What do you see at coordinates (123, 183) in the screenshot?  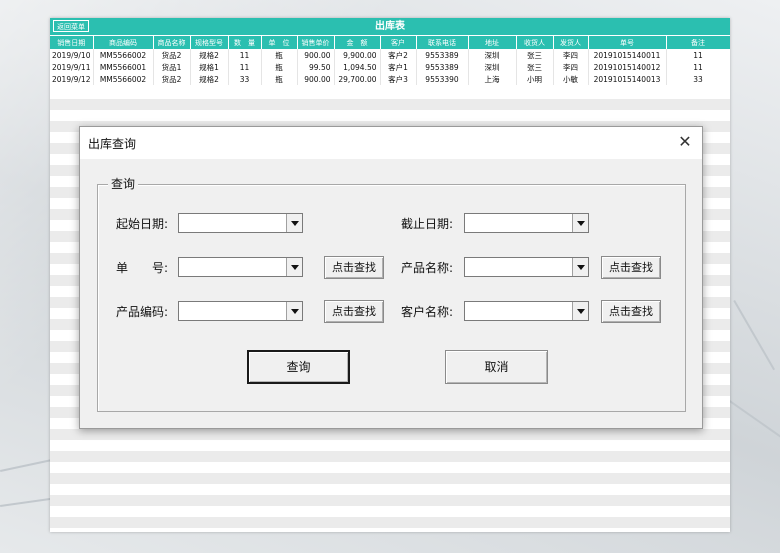 I see `group-label: 查询` at bounding box center [123, 183].